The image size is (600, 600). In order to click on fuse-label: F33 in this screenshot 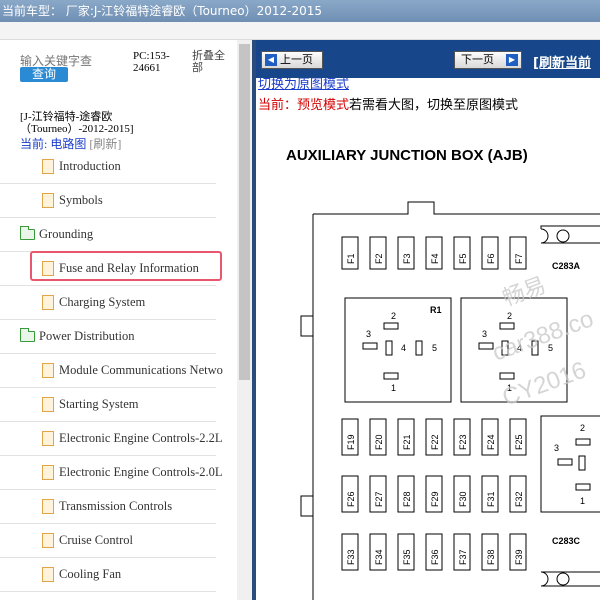, I will do `click(351, 557)`.